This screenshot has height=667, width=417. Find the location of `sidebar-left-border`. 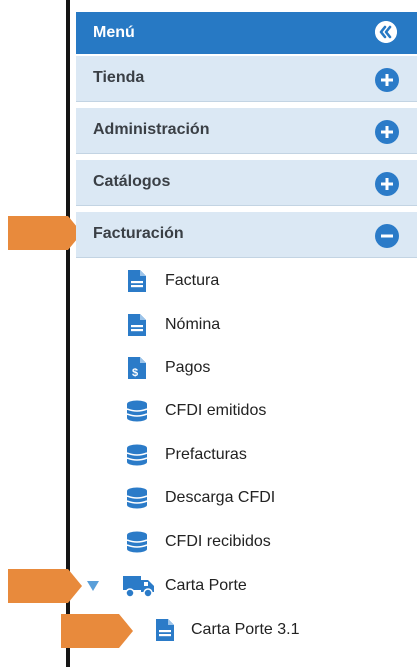

sidebar-left-border is located at coordinates (68, 333).